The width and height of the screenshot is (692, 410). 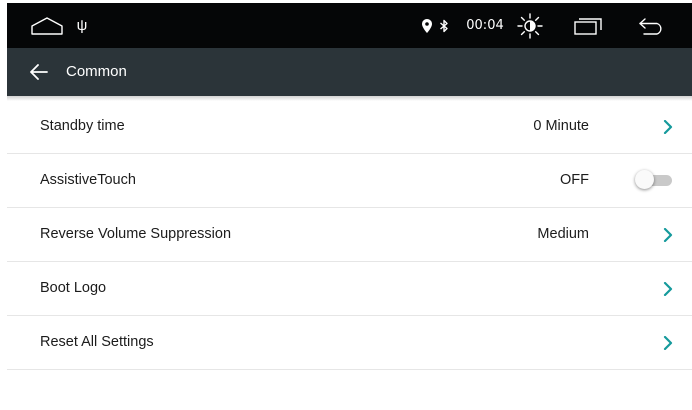 I want to click on setting-row-reverse-volume-suppression: Reverse Volume Suppression Medium, so click(x=349, y=235).